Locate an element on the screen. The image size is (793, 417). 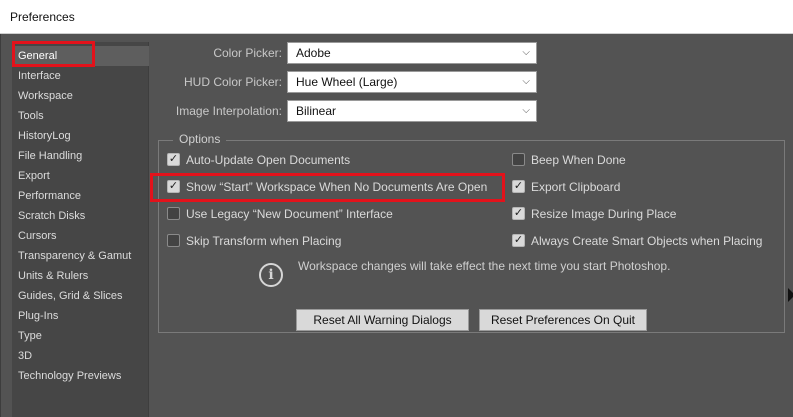
sidebar-item-guides-grid-slices: Guides, Grid & Slices is located at coordinates (80, 296).